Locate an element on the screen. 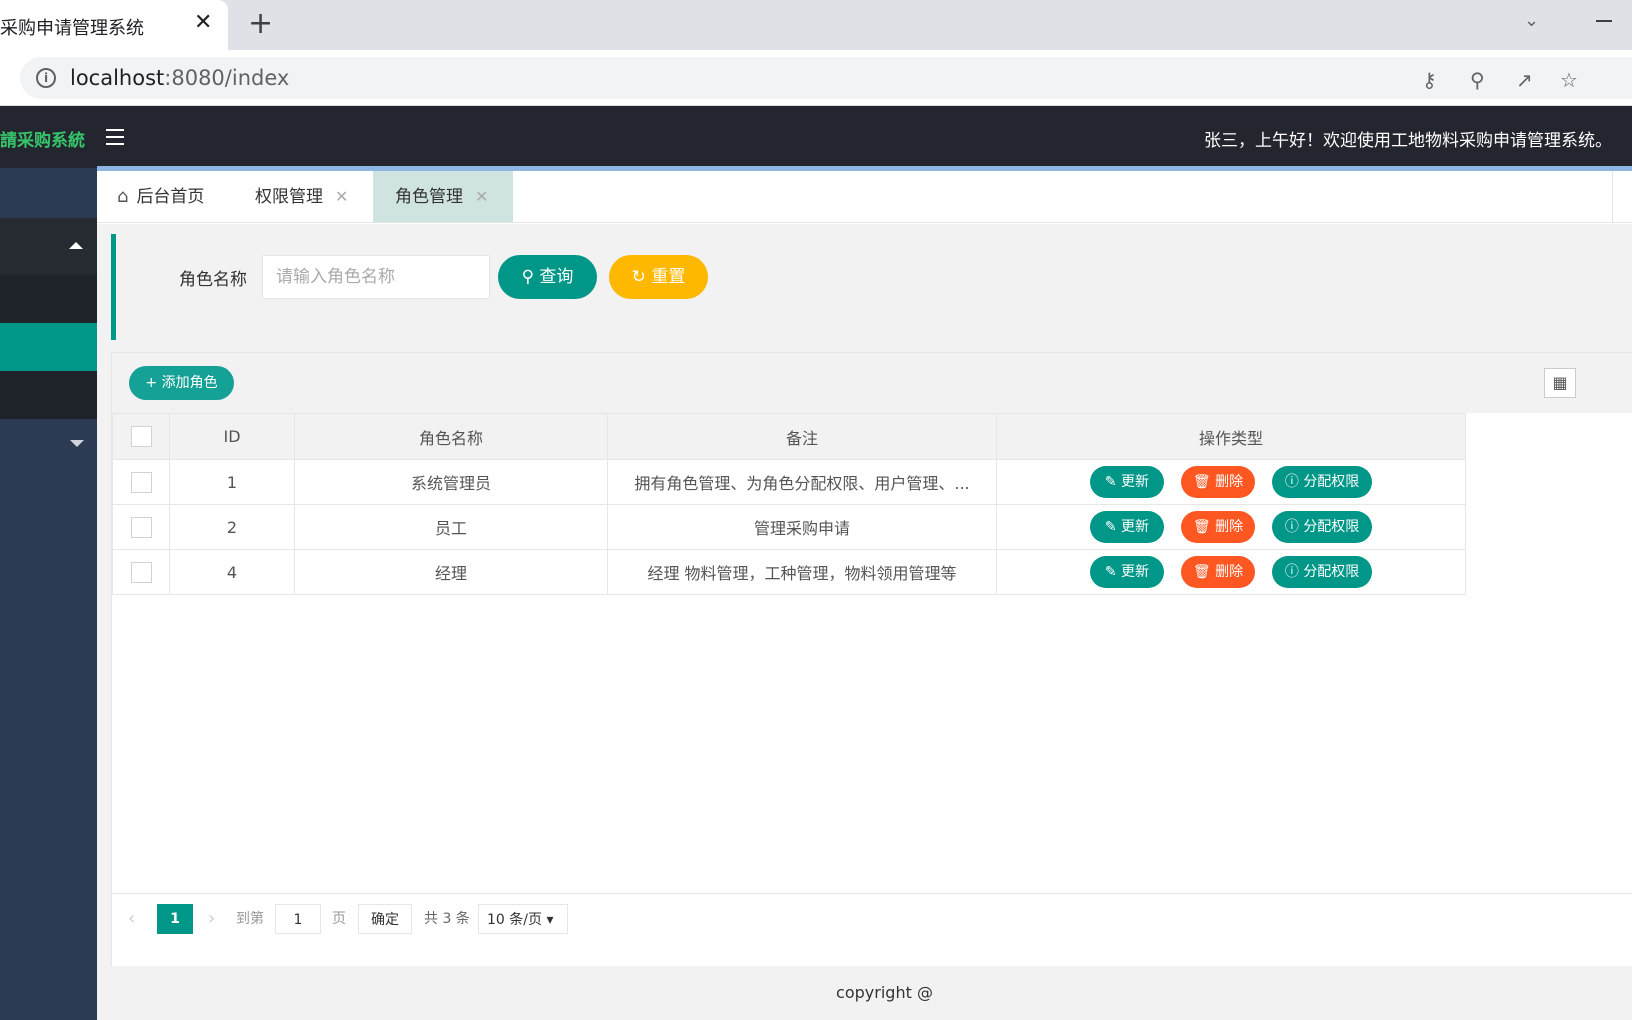 Image resolution: width=1632 pixels, height=1020 pixels. col-note: 备注 is located at coordinates (802, 436).